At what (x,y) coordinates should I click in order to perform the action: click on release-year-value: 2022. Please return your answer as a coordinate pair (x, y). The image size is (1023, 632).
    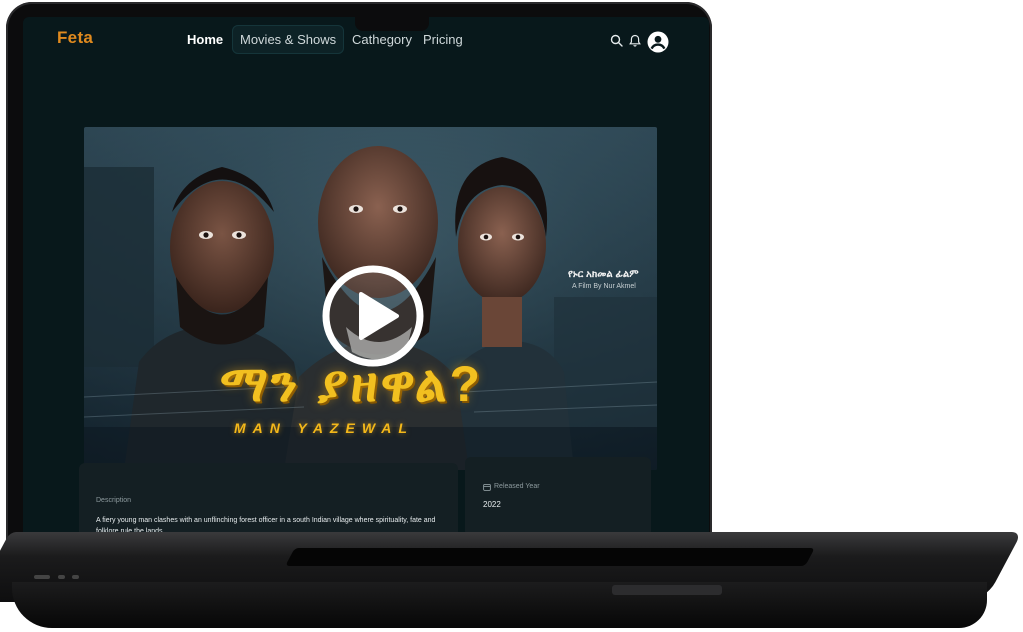
    Looking at the image, I should click on (492, 504).